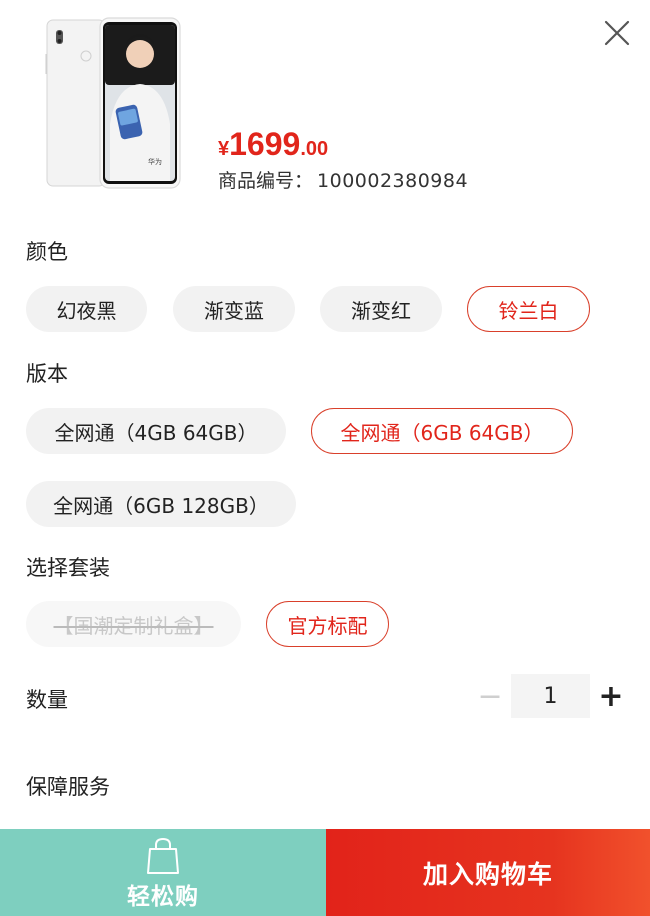  I want to click on price: ¥1699.00, so click(273, 144).